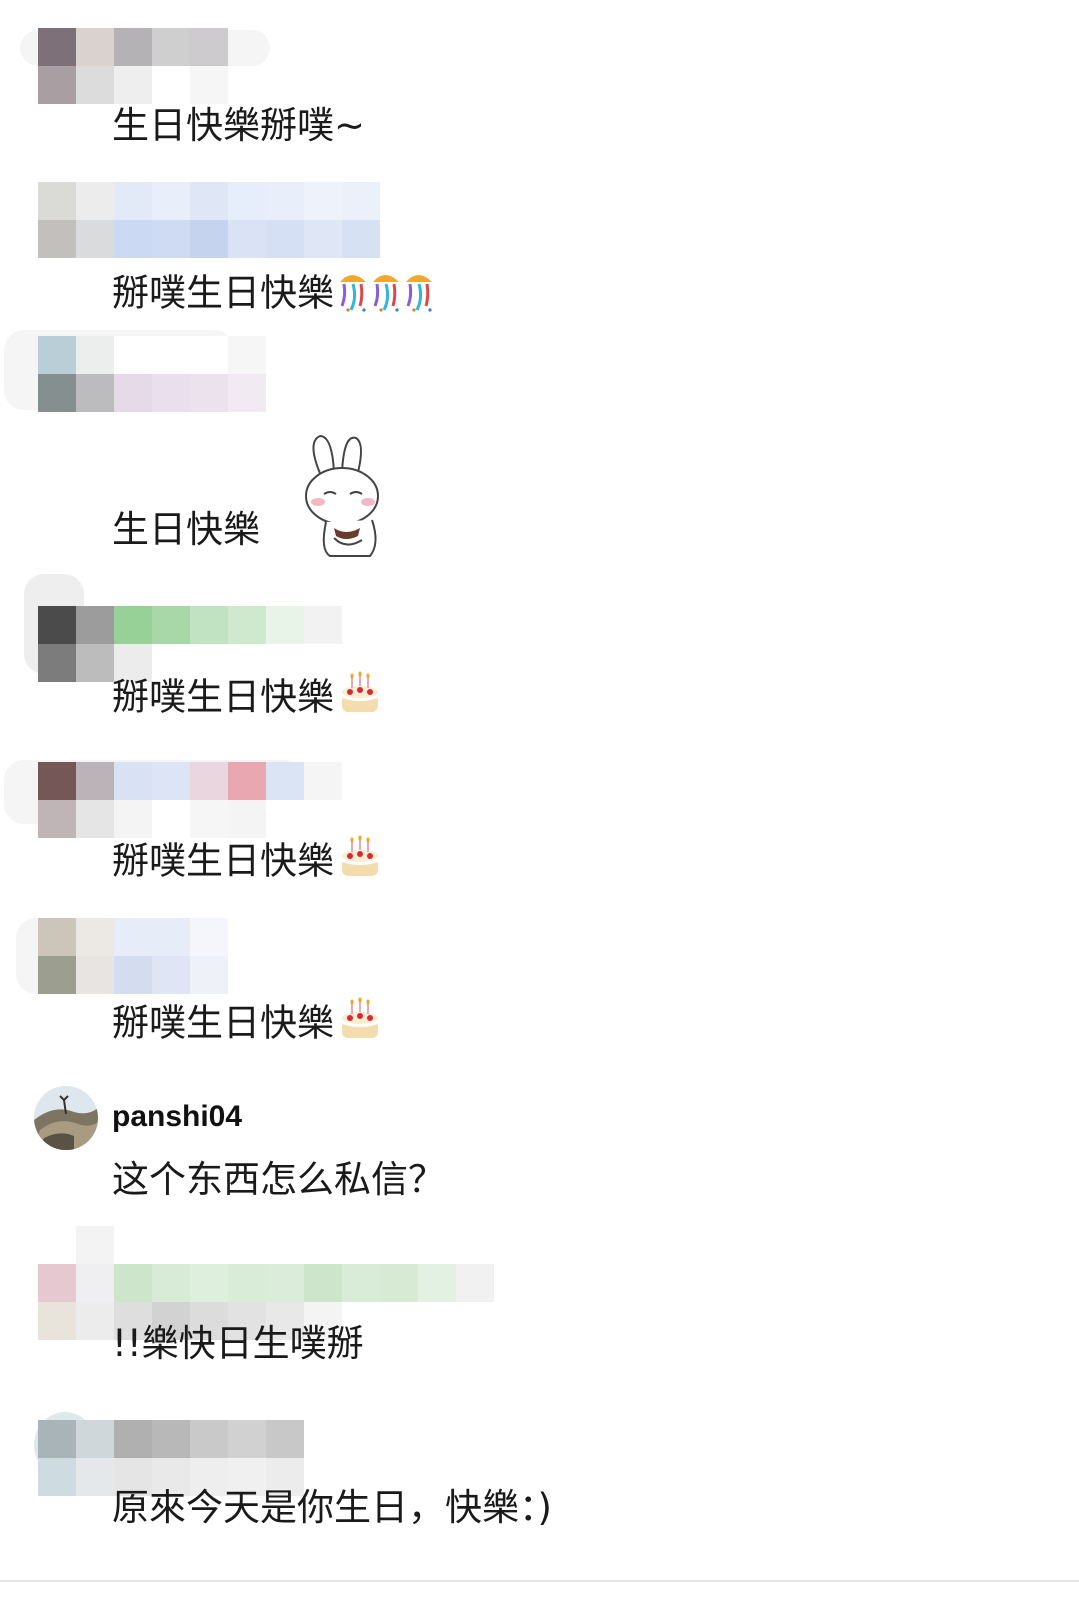 This screenshot has width=1079, height=1597. Describe the element at coordinates (239, 125) in the screenshot. I see `comment-text: 生日快樂掰噗~` at that location.